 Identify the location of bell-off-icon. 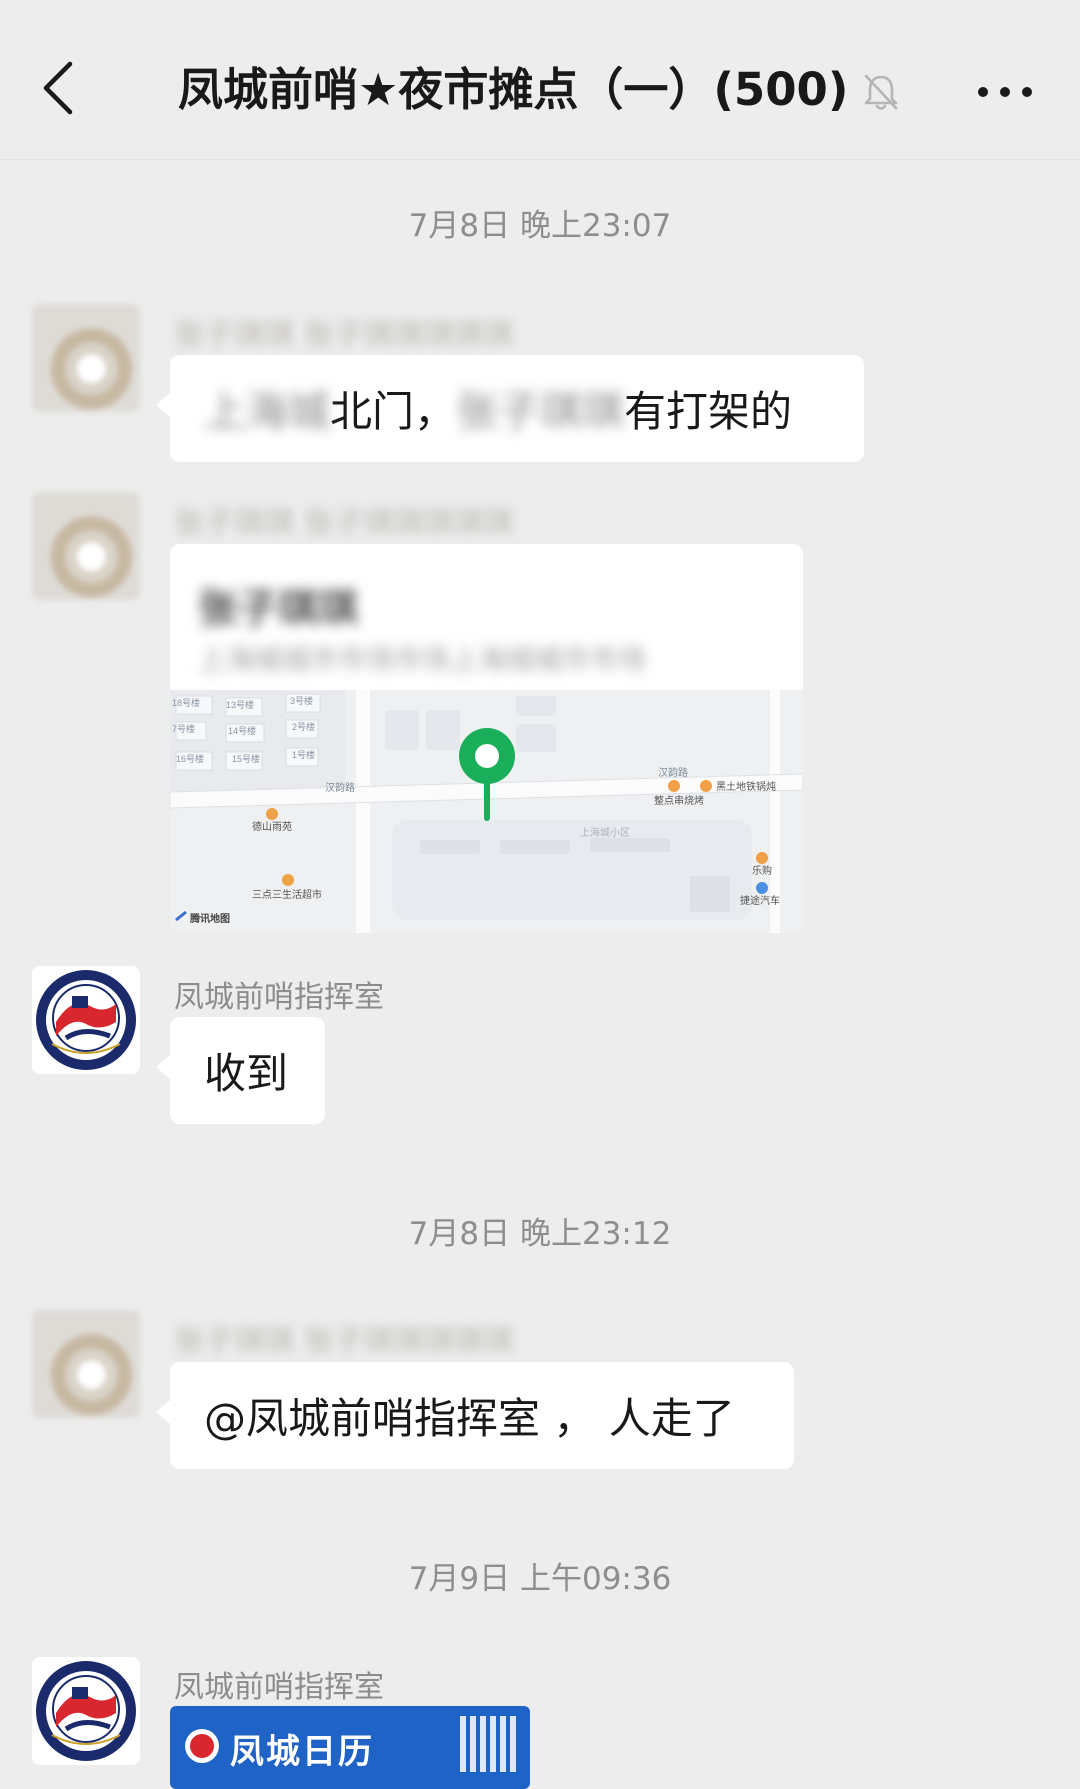
(881, 92).